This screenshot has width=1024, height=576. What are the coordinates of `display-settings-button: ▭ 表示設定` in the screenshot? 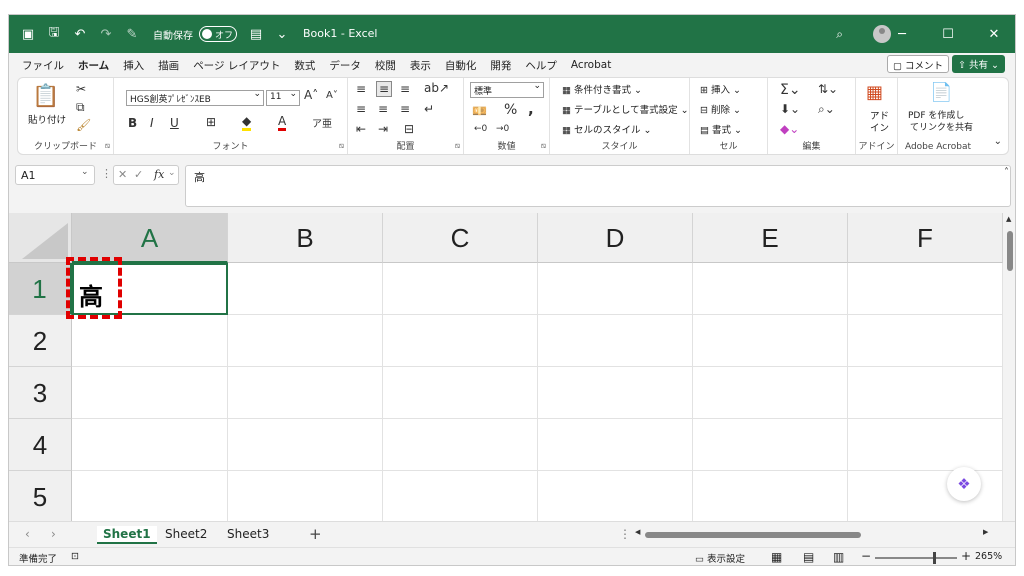 It's located at (720, 558).